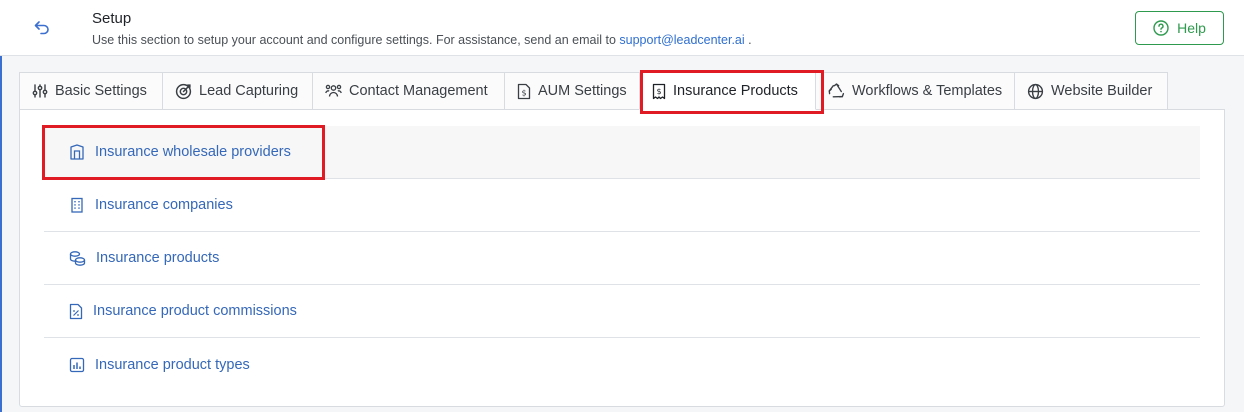 This screenshot has height=412, width=1244. I want to click on tab-workflows-templates: Workflows & Templates, so click(915, 91).